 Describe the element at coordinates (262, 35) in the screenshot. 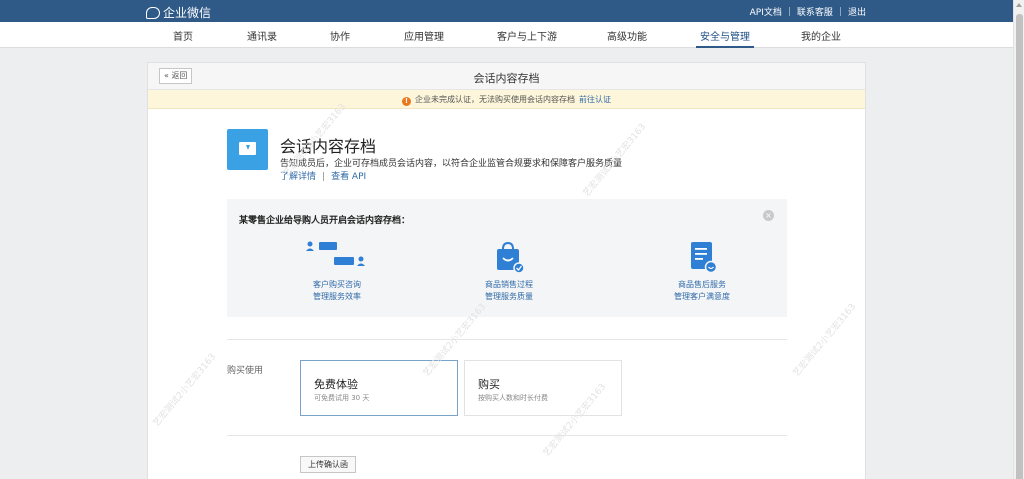

I see `nav-contacts: 通讯录` at that location.